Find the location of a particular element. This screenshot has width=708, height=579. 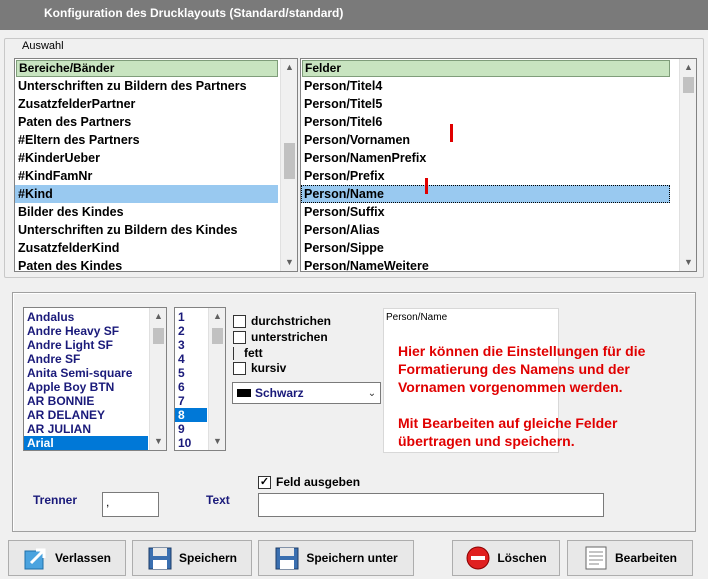

list-item: #KindFamNr is located at coordinates (156, 176).